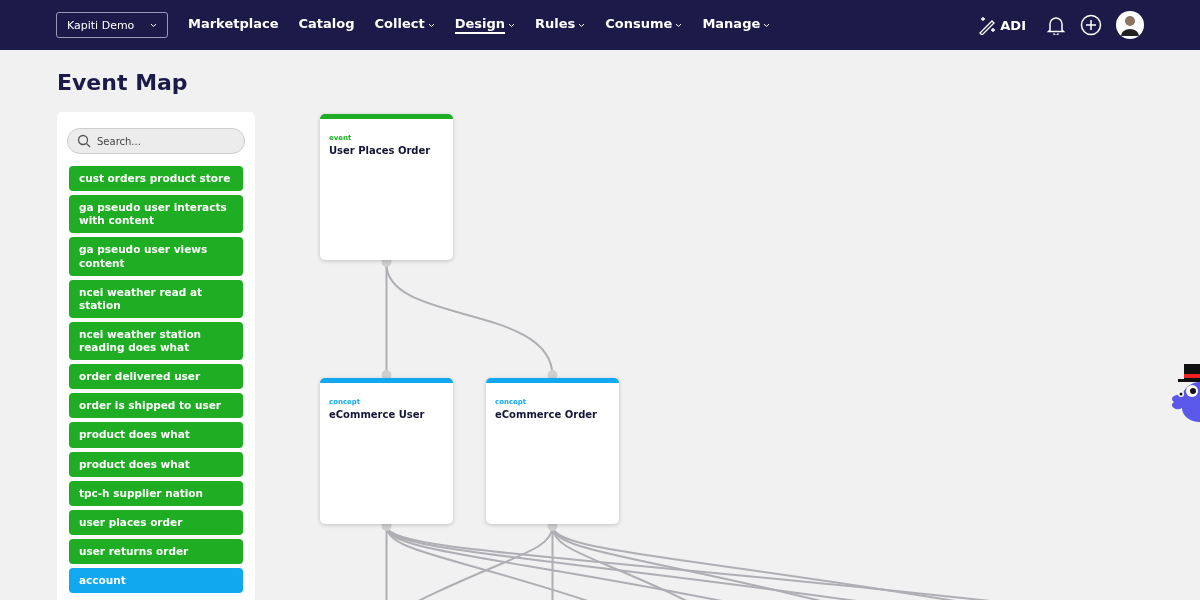 This screenshot has width=1200, height=600. I want to click on event-list-item: user returns order, so click(156, 551).